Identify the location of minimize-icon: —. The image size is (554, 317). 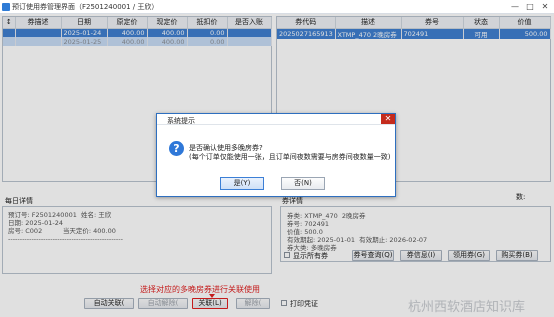
(515, 6).